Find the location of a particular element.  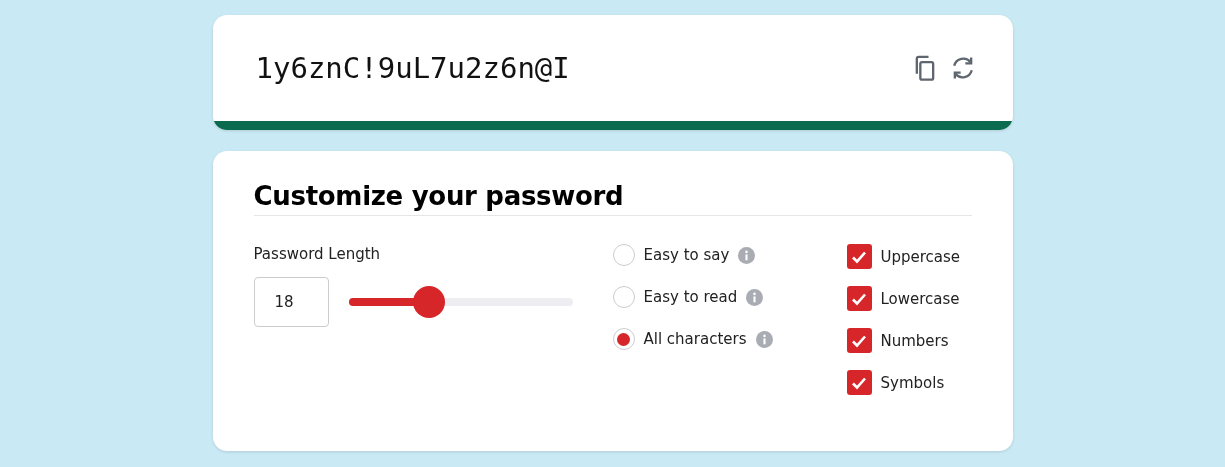

checkbox-label: Symbols is located at coordinates (912, 382).